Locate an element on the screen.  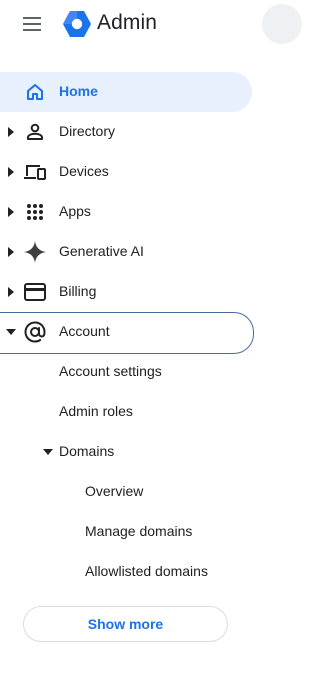
hamburger-menu-icon is located at coordinates (32, 24).